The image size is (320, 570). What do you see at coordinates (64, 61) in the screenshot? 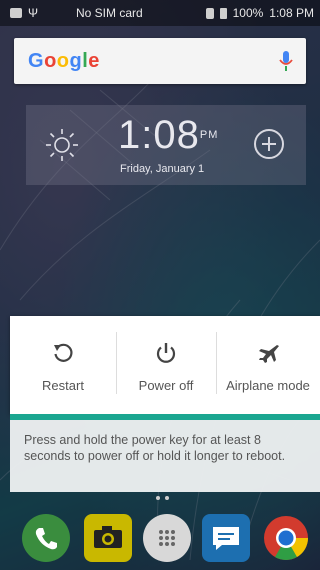
I see `google-logo: Google` at bounding box center [64, 61].